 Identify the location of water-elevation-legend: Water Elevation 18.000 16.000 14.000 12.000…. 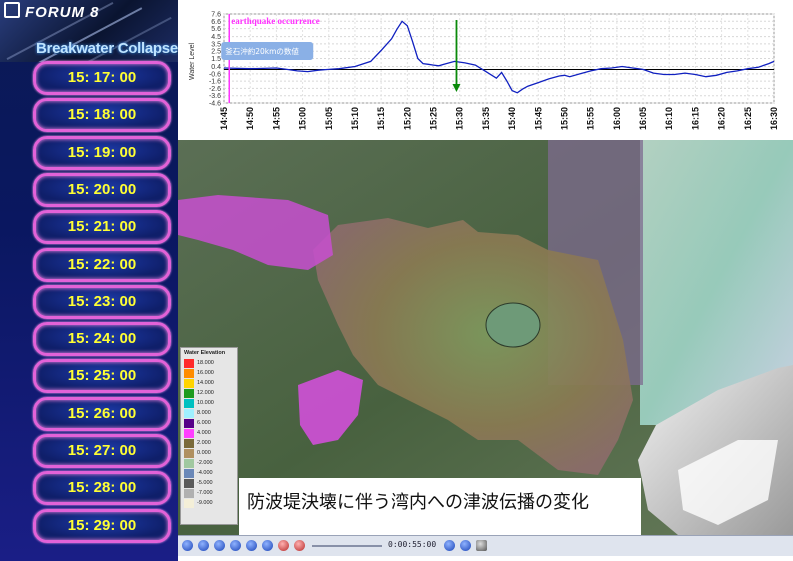
(209, 436).